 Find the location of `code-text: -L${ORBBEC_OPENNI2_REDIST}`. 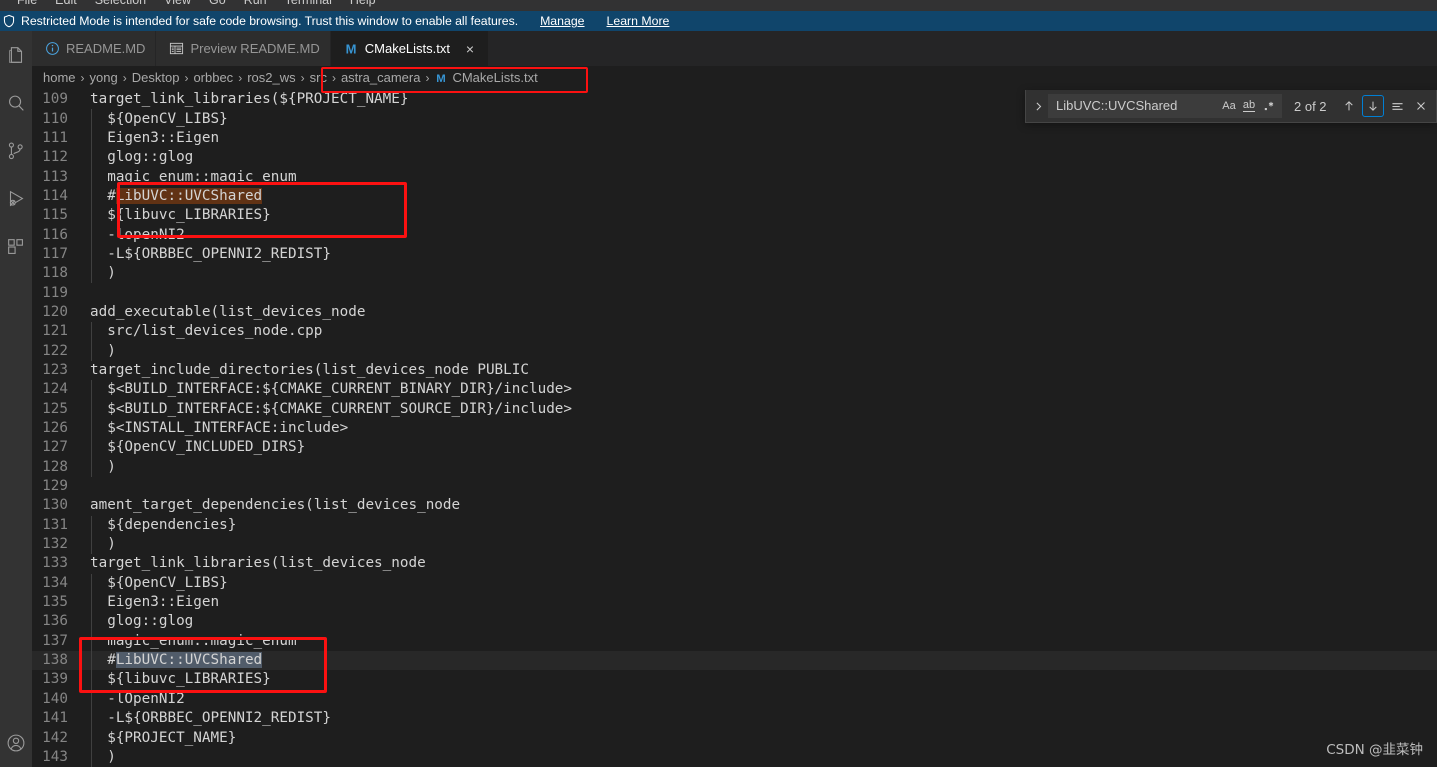

code-text: -L${ORBBEC_OPENNI2_REDIST} is located at coordinates (211, 718).